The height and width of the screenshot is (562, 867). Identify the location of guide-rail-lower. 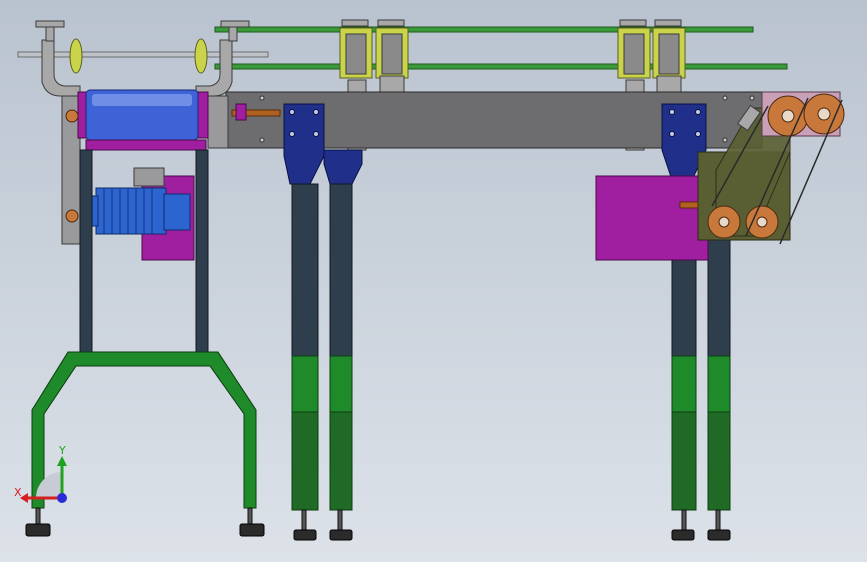
(501, 66).